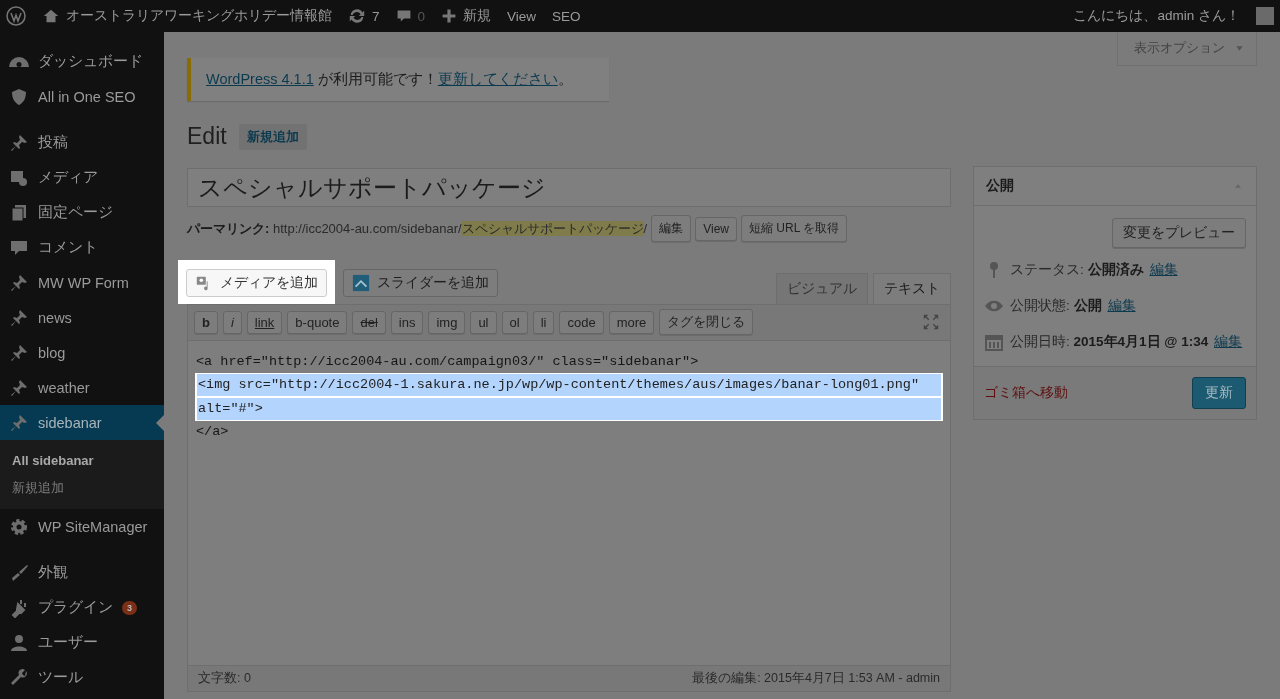 Image resolution: width=1280 pixels, height=699 pixels. Describe the element at coordinates (421, 16) in the screenshot. I see `comments-count: 0` at that location.